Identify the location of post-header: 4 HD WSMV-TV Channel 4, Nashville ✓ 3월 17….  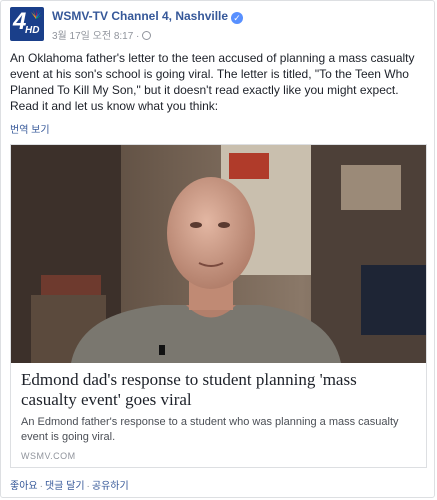
(220, 24).